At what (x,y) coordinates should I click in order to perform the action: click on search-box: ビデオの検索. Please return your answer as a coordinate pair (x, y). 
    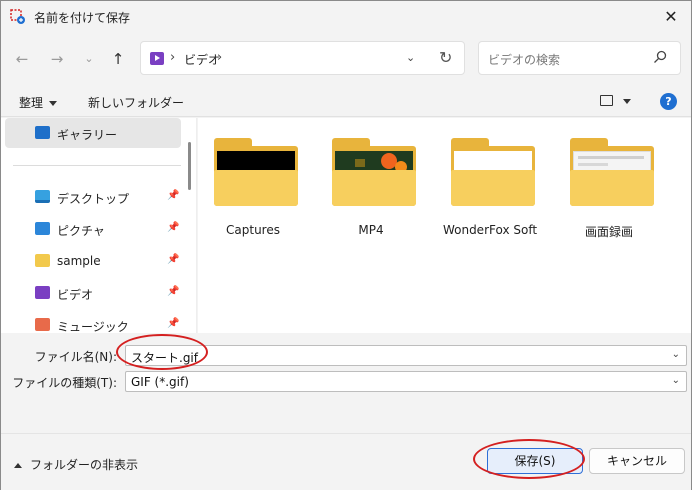
    Looking at the image, I should click on (579, 58).